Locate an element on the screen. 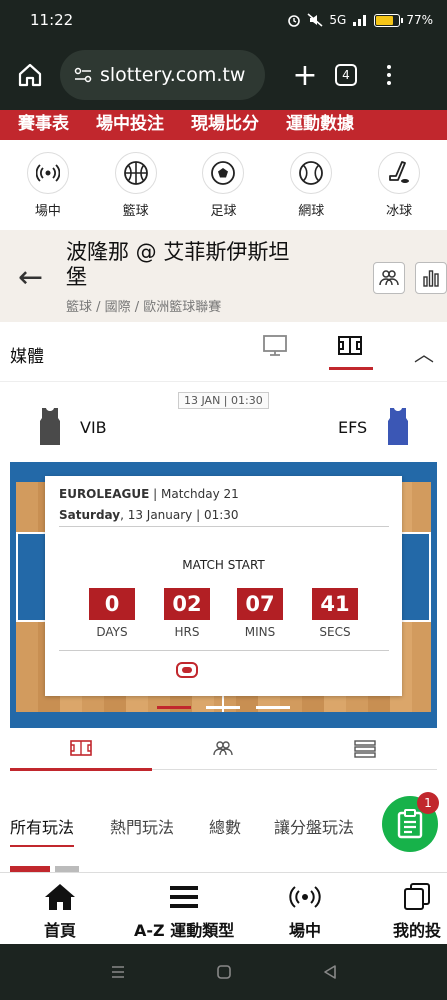 Image resolution: width=447 pixels, height=1000 pixels. match-title: 波隆那 @ 艾菲斯伊斯坦堡 is located at coordinates (178, 264).